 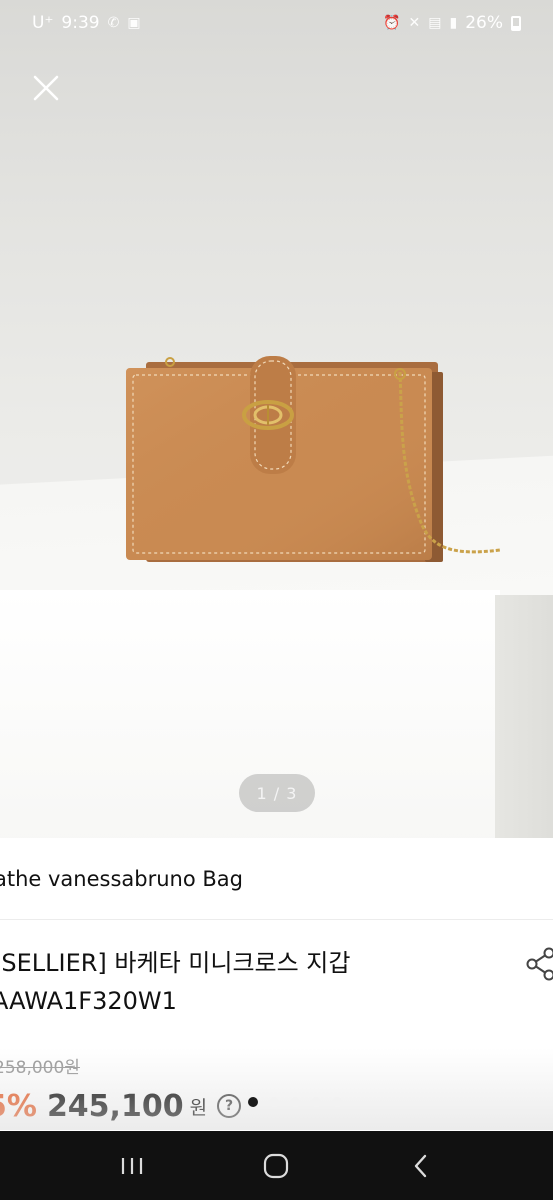 I want to click on home-icon, so click(x=276, y=1165).